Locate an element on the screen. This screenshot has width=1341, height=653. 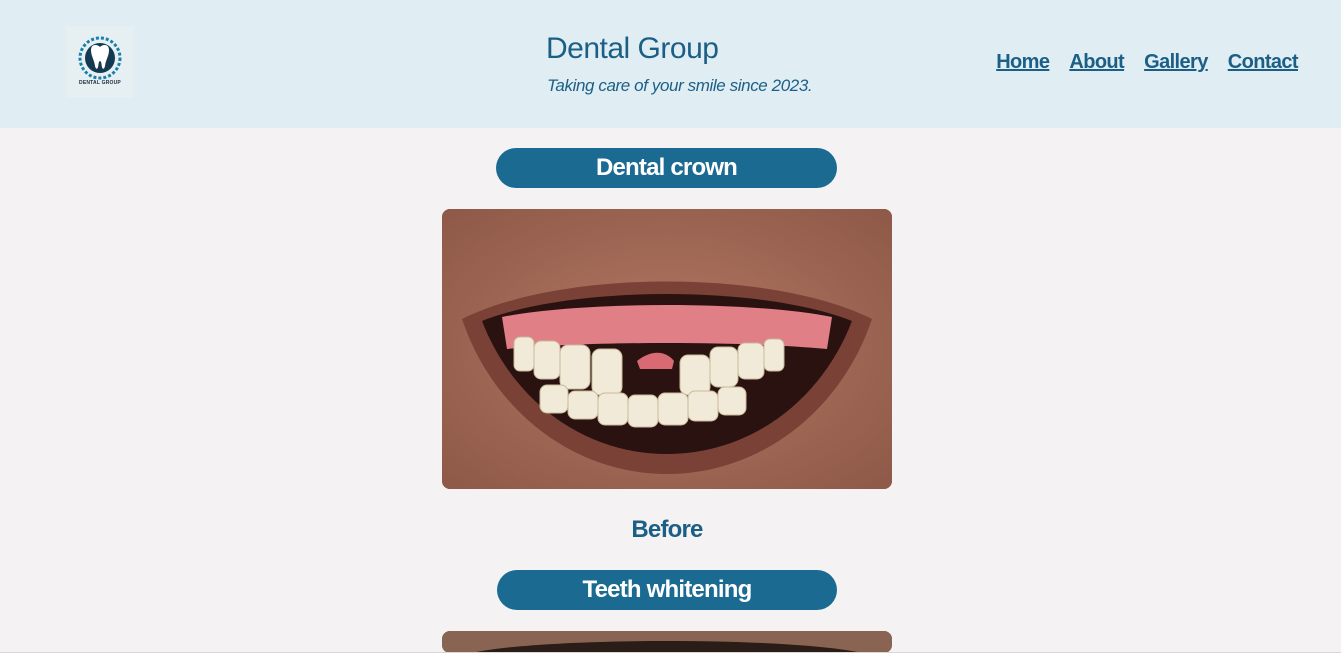
nav-gallery-link: Gallery is located at coordinates (1176, 62).